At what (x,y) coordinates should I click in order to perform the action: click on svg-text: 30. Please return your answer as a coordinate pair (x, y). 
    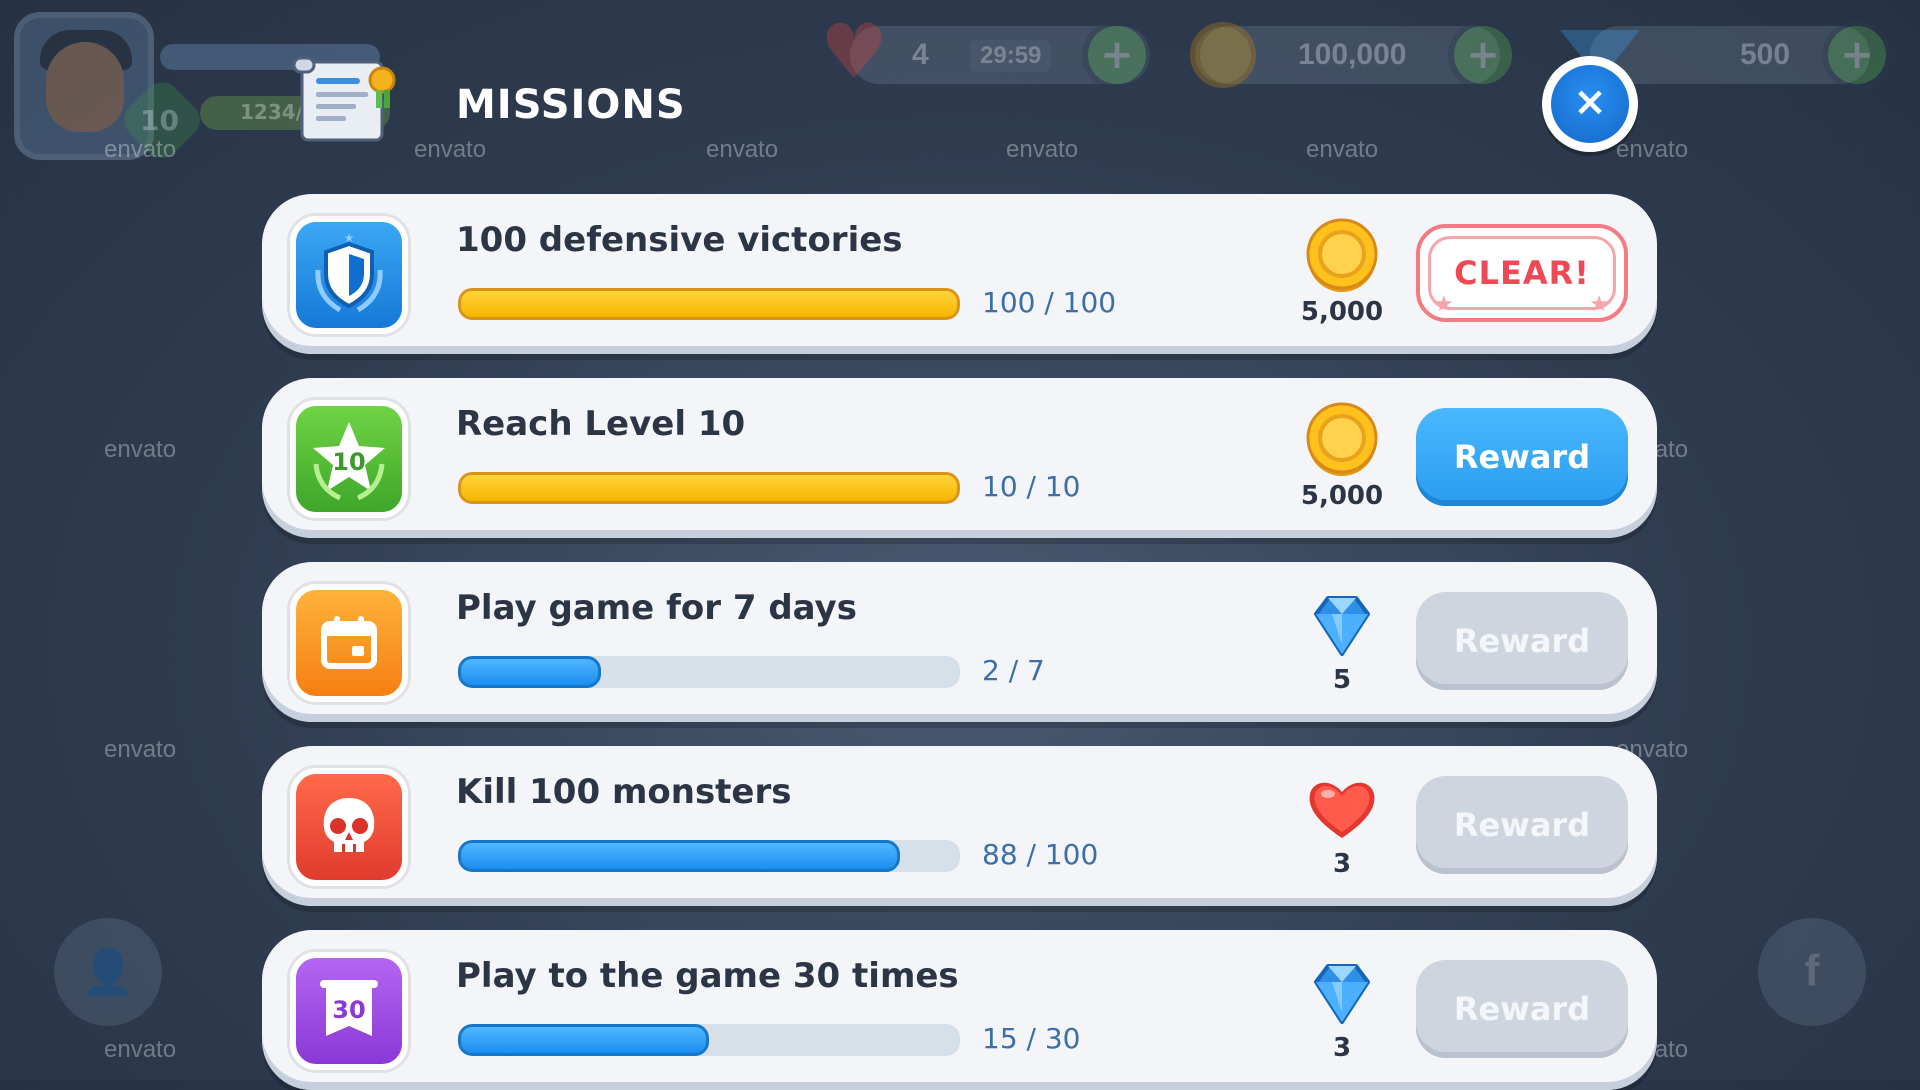
    Looking at the image, I should click on (348, 1010).